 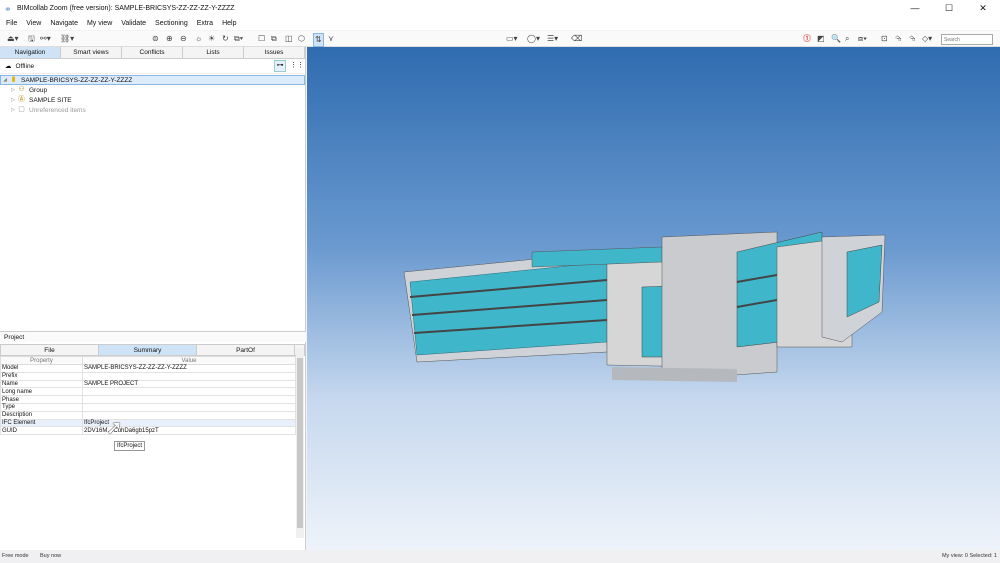 I want to click on table-row: Model SAMPLE-BRICSYS-ZZ-ZZ-ZZ-Y-ZZZZ, so click(x=148, y=368).